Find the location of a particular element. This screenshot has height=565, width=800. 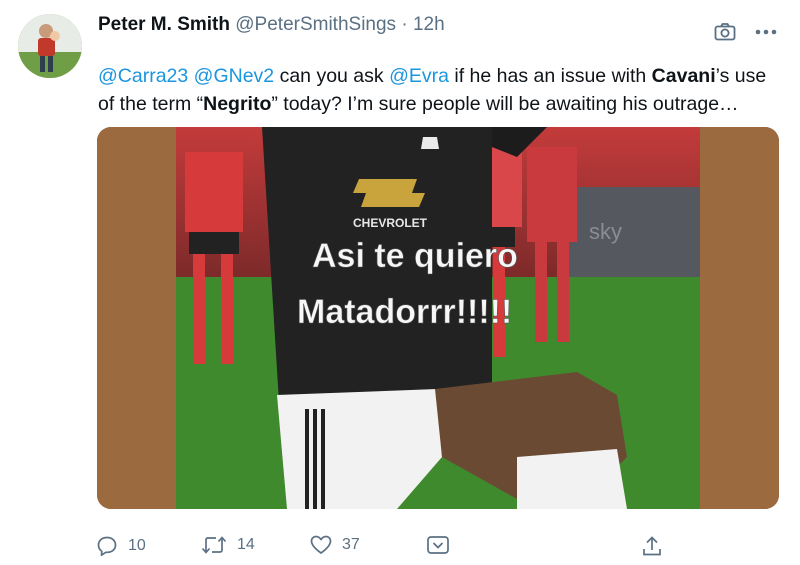

retweet-count: 14 is located at coordinates (246, 544).